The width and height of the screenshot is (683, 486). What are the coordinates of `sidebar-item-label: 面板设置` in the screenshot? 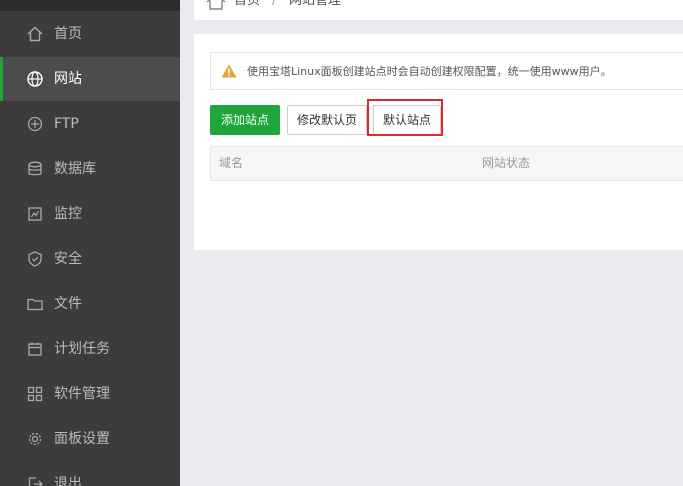 It's located at (82, 439).